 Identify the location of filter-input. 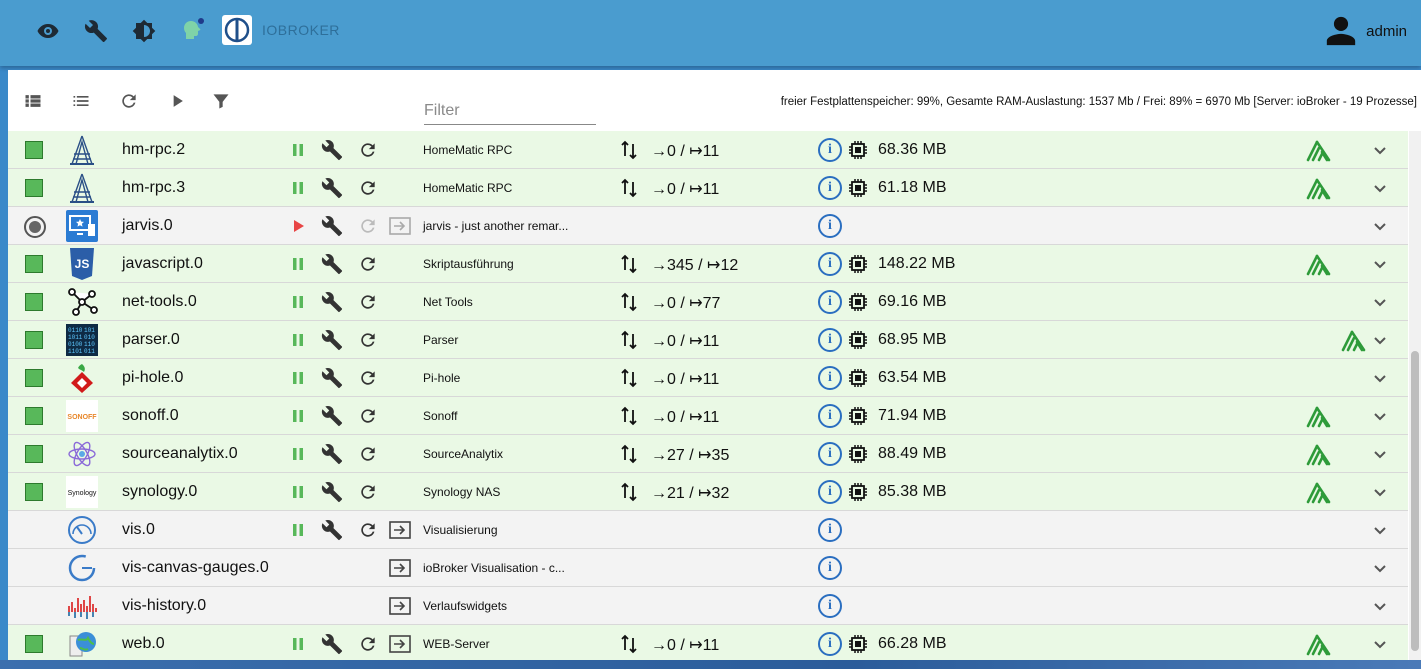
(510, 111).